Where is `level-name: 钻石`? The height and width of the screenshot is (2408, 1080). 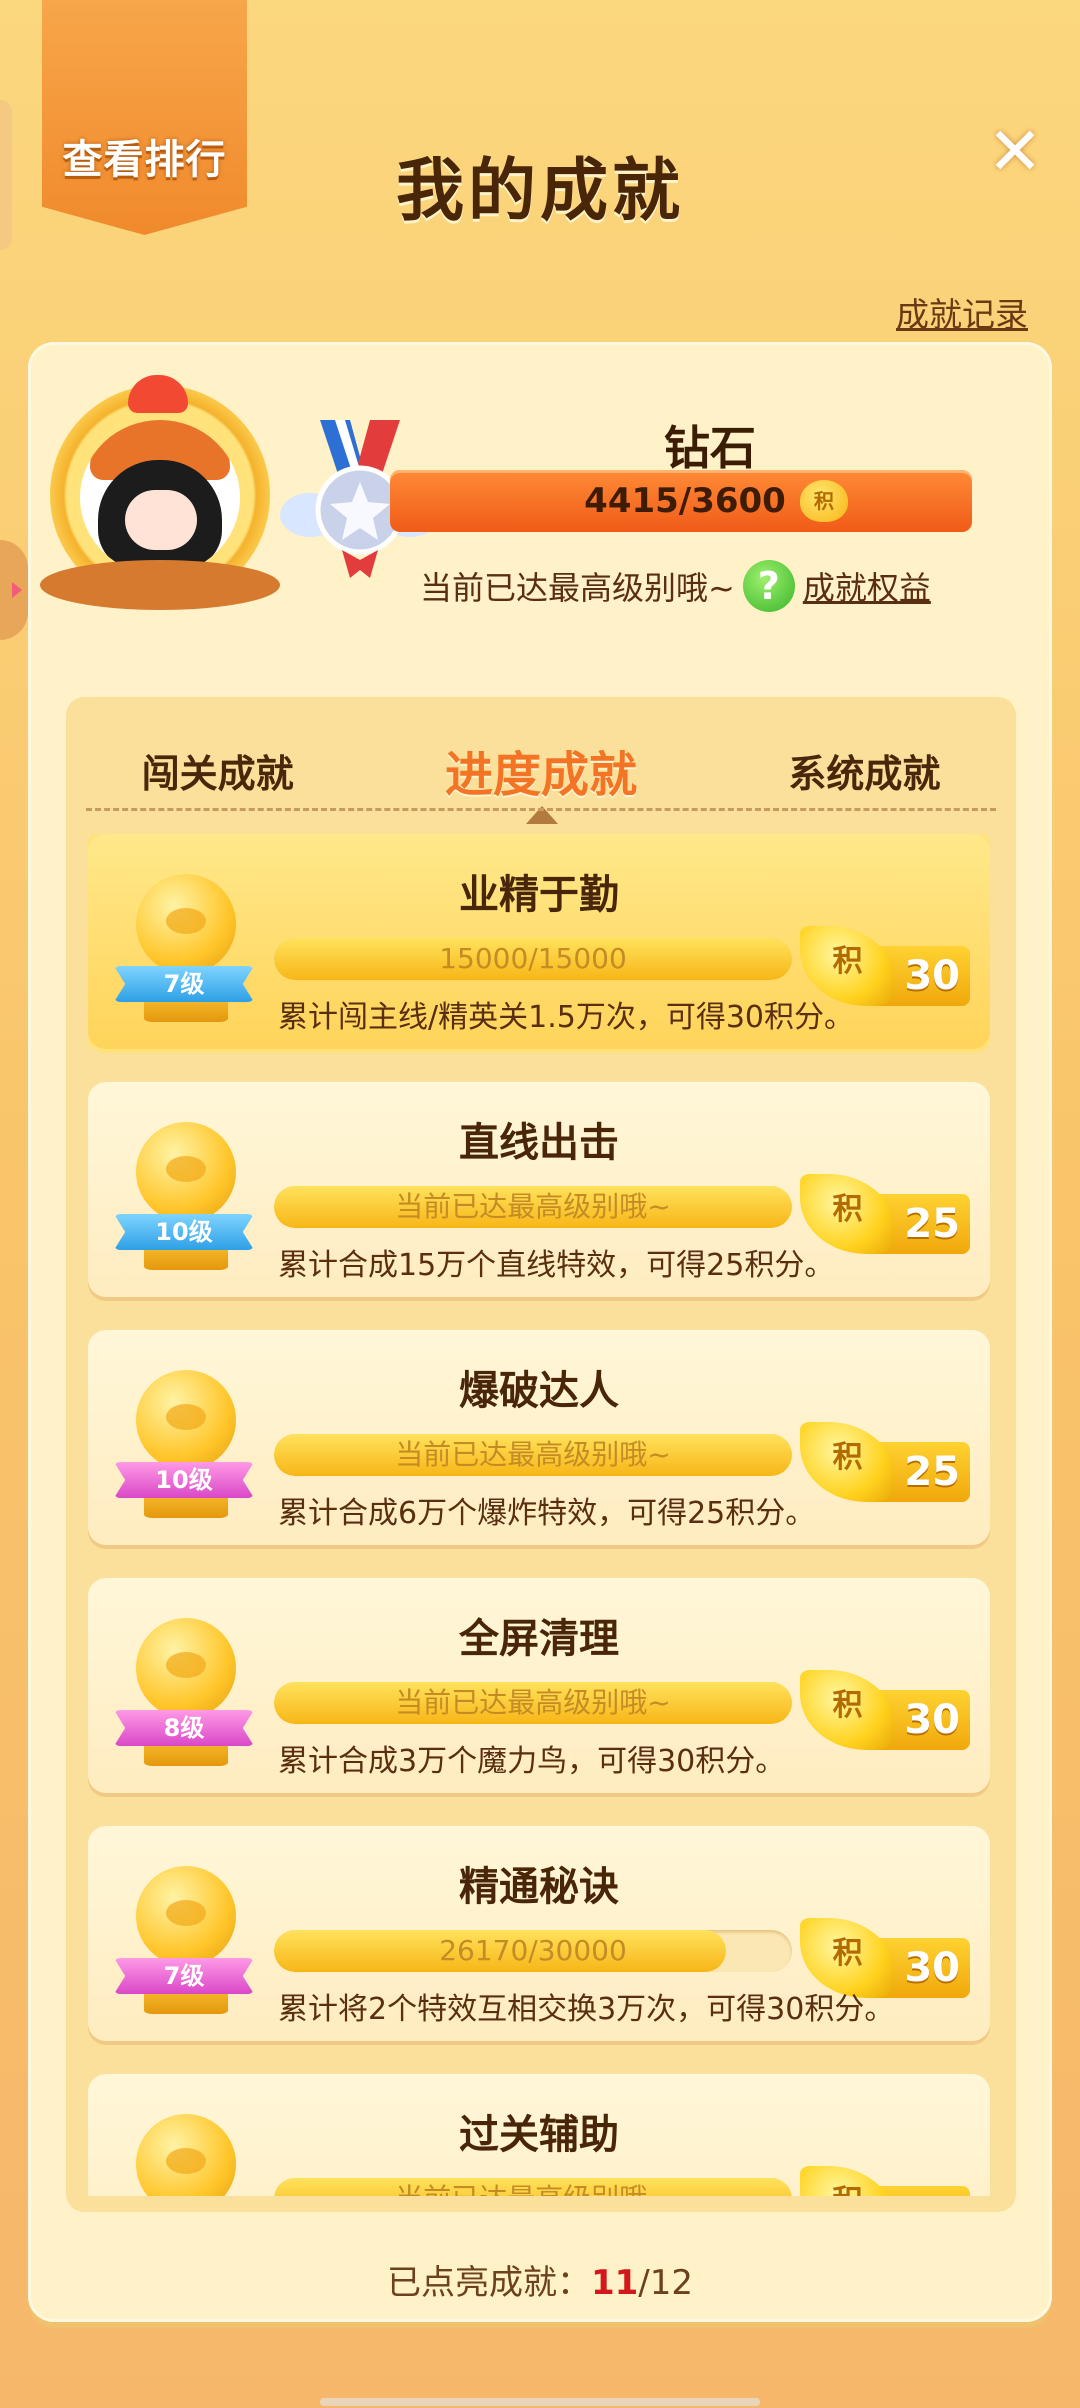
level-name: 钻石 is located at coordinates (710, 448).